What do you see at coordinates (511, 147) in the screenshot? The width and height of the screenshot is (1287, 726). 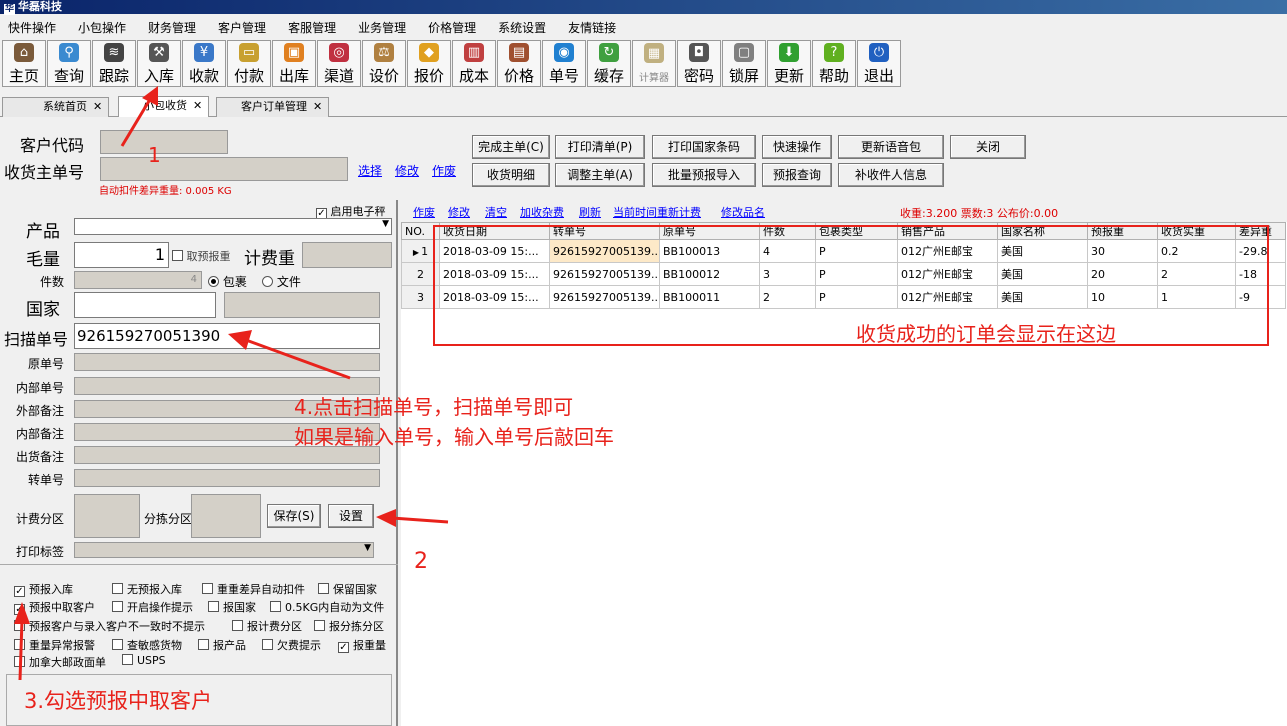 I see `complete-master-button: 完成主单(C)` at bounding box center [511, 147].